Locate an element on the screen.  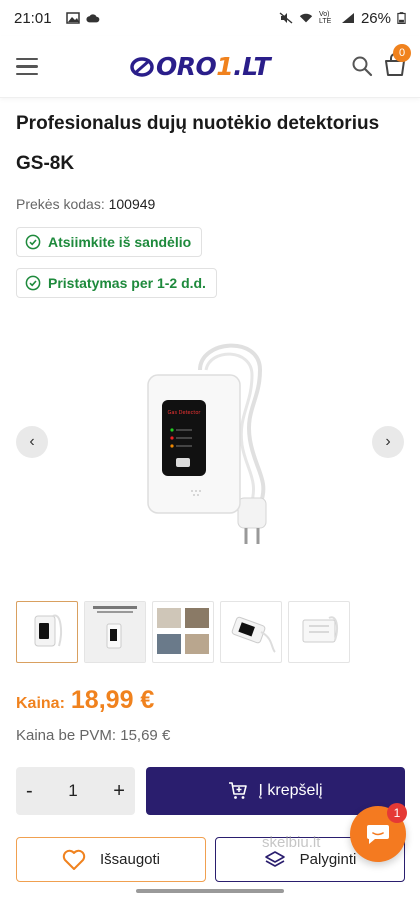
signal-icon is located at coordinates (347, 18).